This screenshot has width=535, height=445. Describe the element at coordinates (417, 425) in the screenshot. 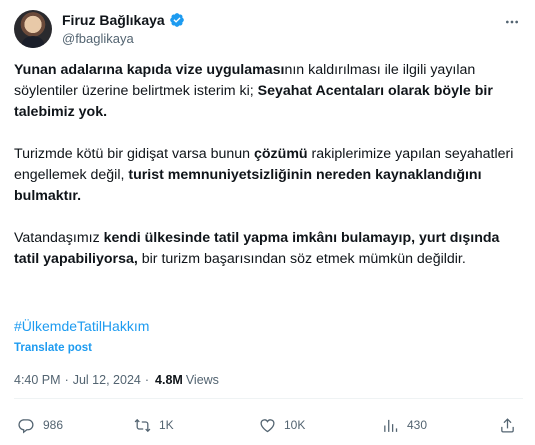

I see `bookmark-count: 430` at that location.